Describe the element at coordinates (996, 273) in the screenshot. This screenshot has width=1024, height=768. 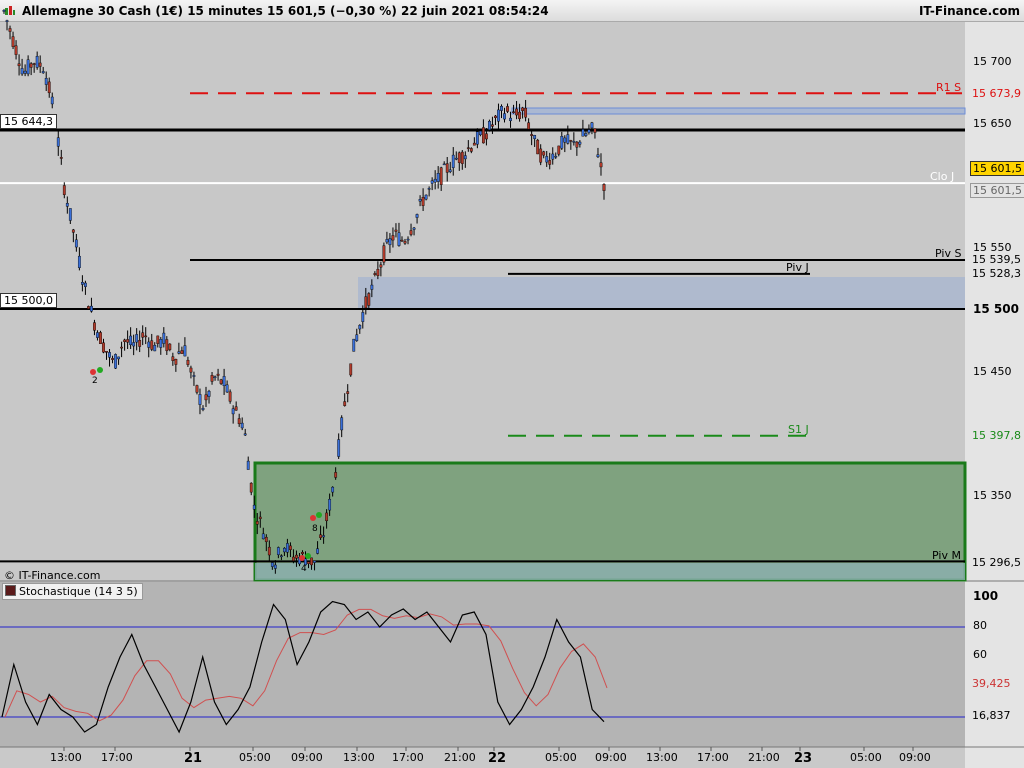
I see `price-badge: 15 528,3` at that location.